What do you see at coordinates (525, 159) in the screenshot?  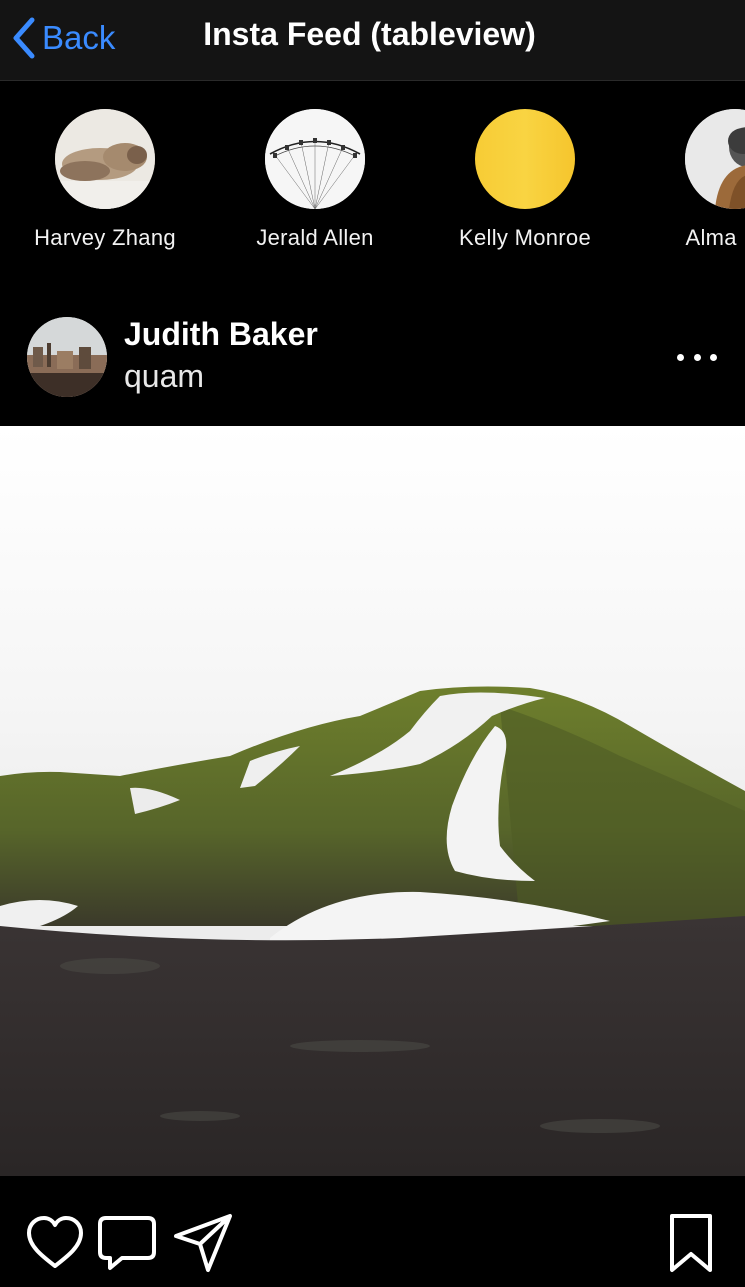 I see `yellow-photo` at bounding box center [525, 159].